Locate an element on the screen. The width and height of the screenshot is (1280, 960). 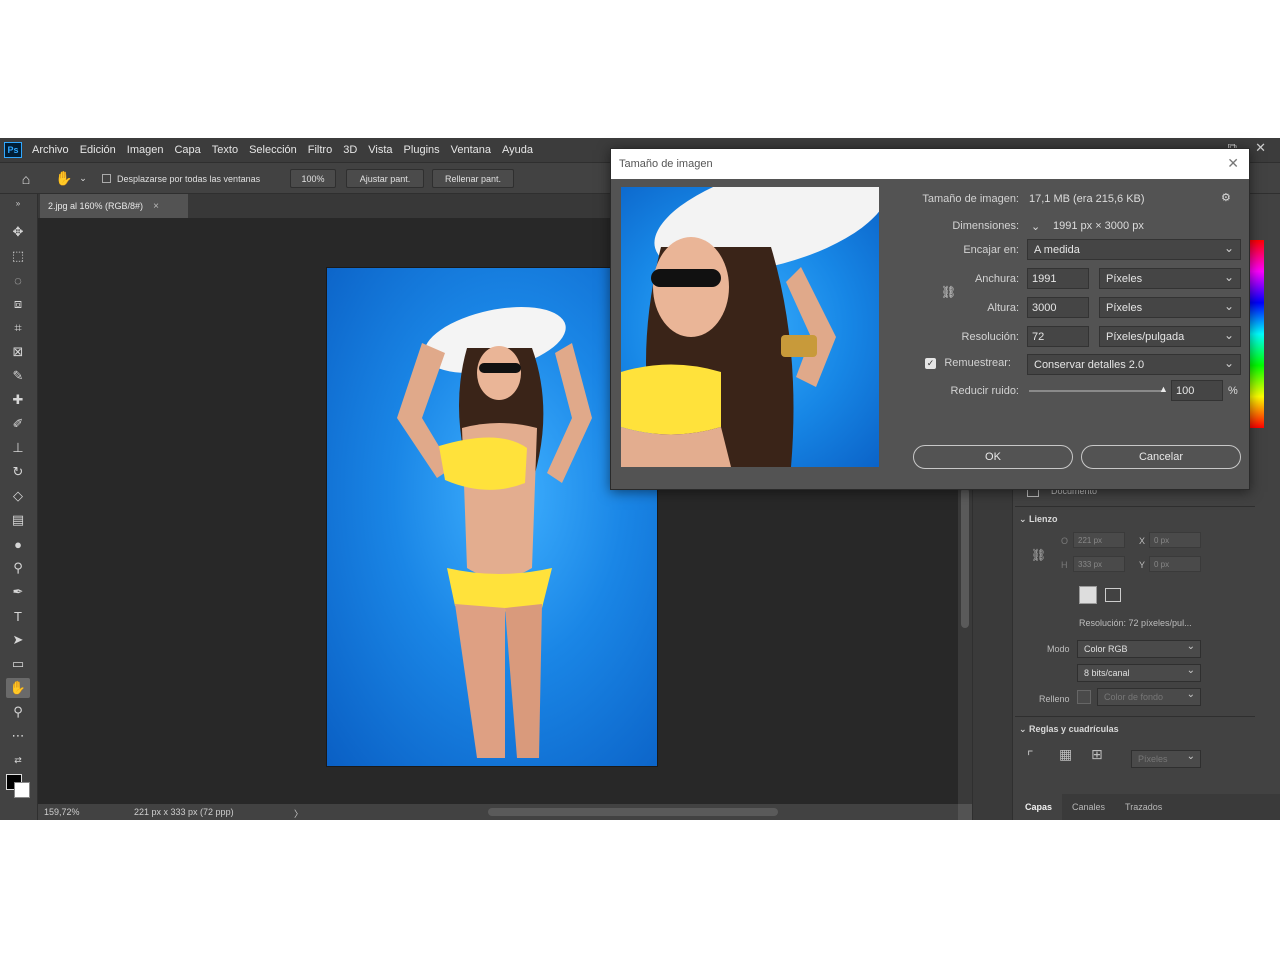
document-info: 221 px x 333 px (72 ppp) is located at coordinates (184, 812).